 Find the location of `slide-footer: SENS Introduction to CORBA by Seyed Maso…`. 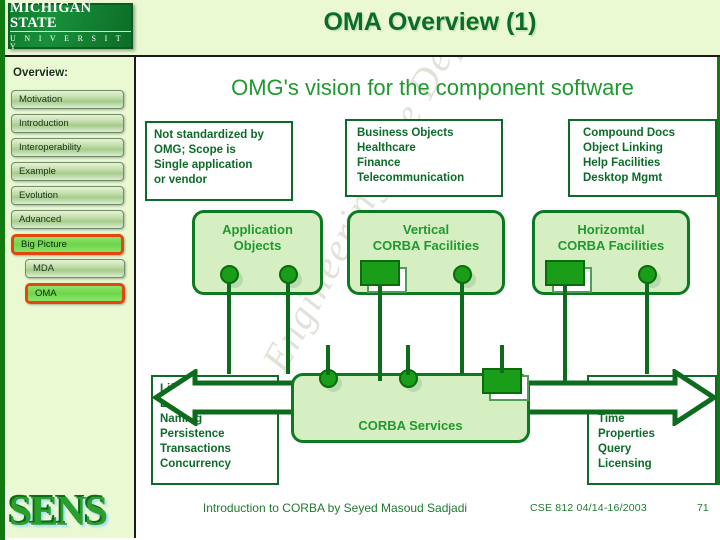

slide-footer: SENS Introduction to CORBA by Seyed Maso… is located at coordinates (362, 512).